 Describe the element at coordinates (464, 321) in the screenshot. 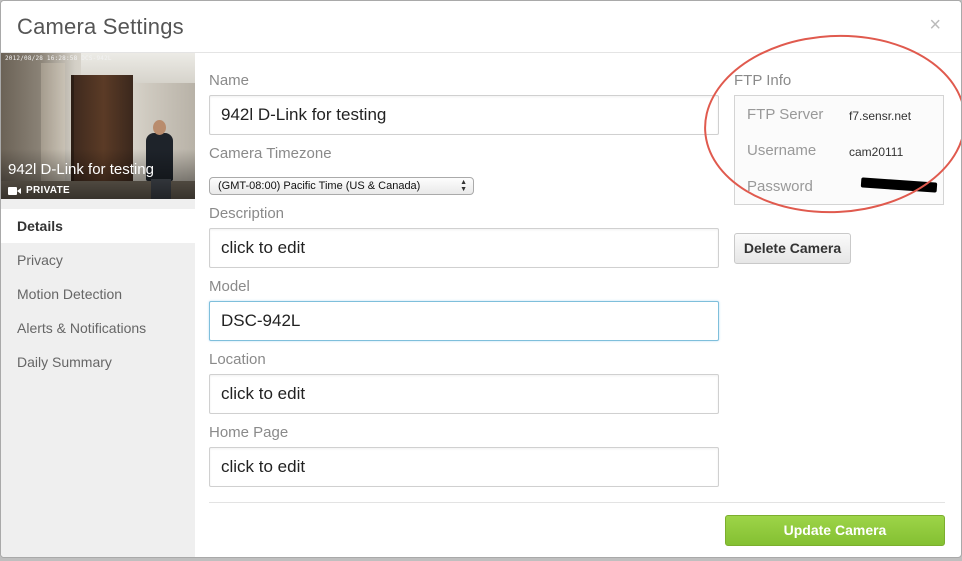

I see `model-field: DSC-942L` at that location.